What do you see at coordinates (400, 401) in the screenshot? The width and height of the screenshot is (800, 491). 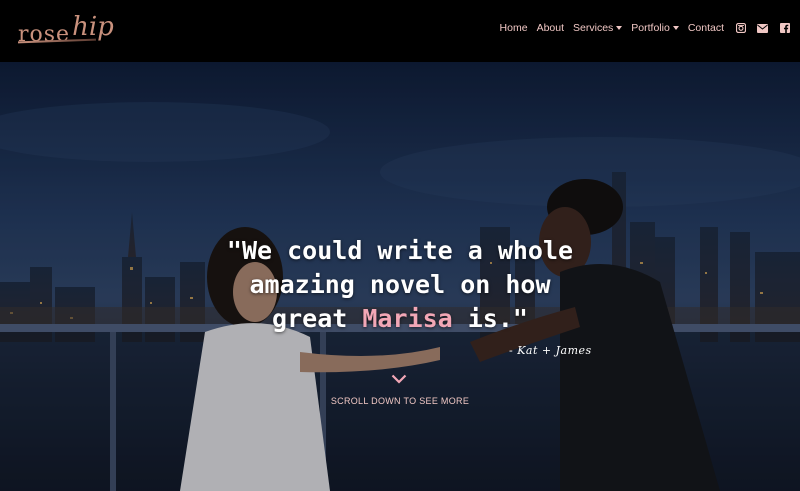 I see `scroll-down-link: SCROLL DOWN TO SEE MORE` at bounding box center [400, 401].